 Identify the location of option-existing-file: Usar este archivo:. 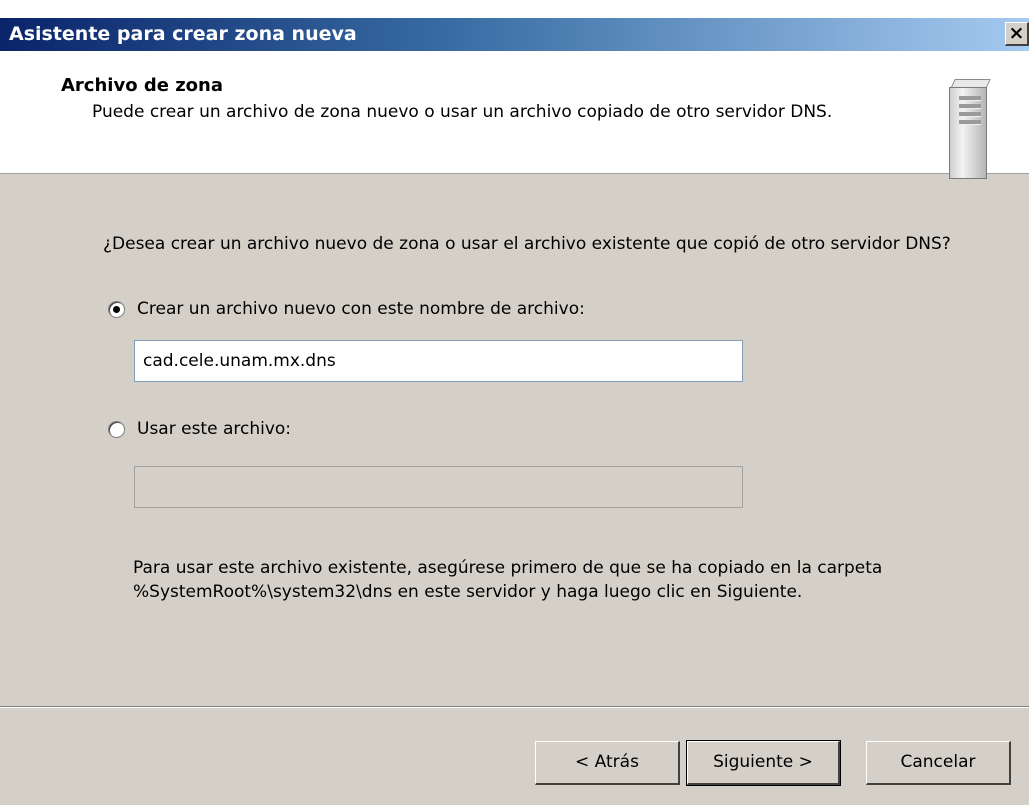
(199, 429).